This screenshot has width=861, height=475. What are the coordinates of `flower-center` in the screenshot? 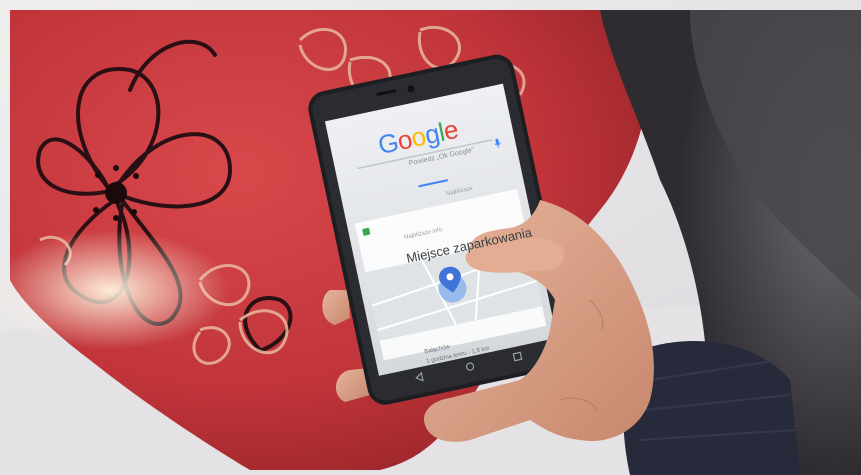 It's located at (116, 193).